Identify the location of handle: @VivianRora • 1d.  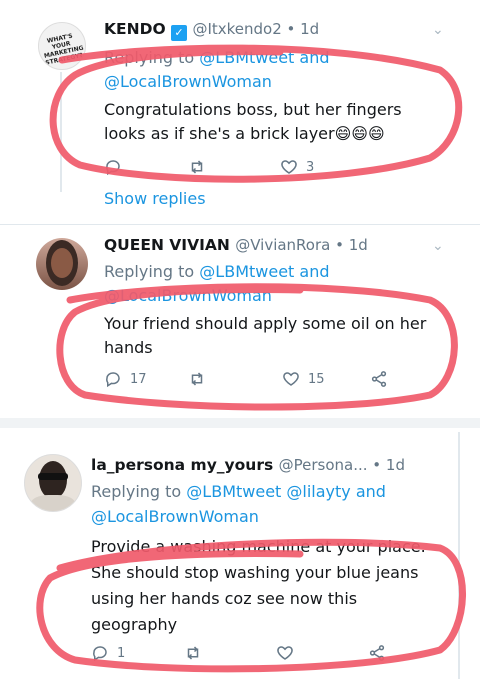
(301, 245).